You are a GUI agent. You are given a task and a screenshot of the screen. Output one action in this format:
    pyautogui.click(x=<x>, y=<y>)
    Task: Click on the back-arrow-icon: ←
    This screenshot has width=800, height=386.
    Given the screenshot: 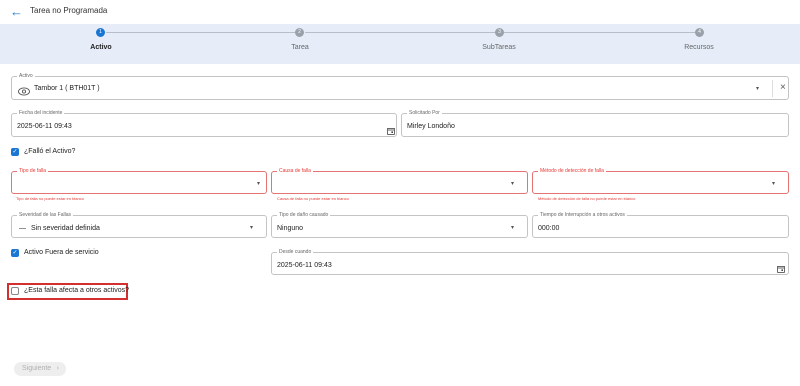 What is the action you would take?
    pyautogui.click(x=17, y=12)
    